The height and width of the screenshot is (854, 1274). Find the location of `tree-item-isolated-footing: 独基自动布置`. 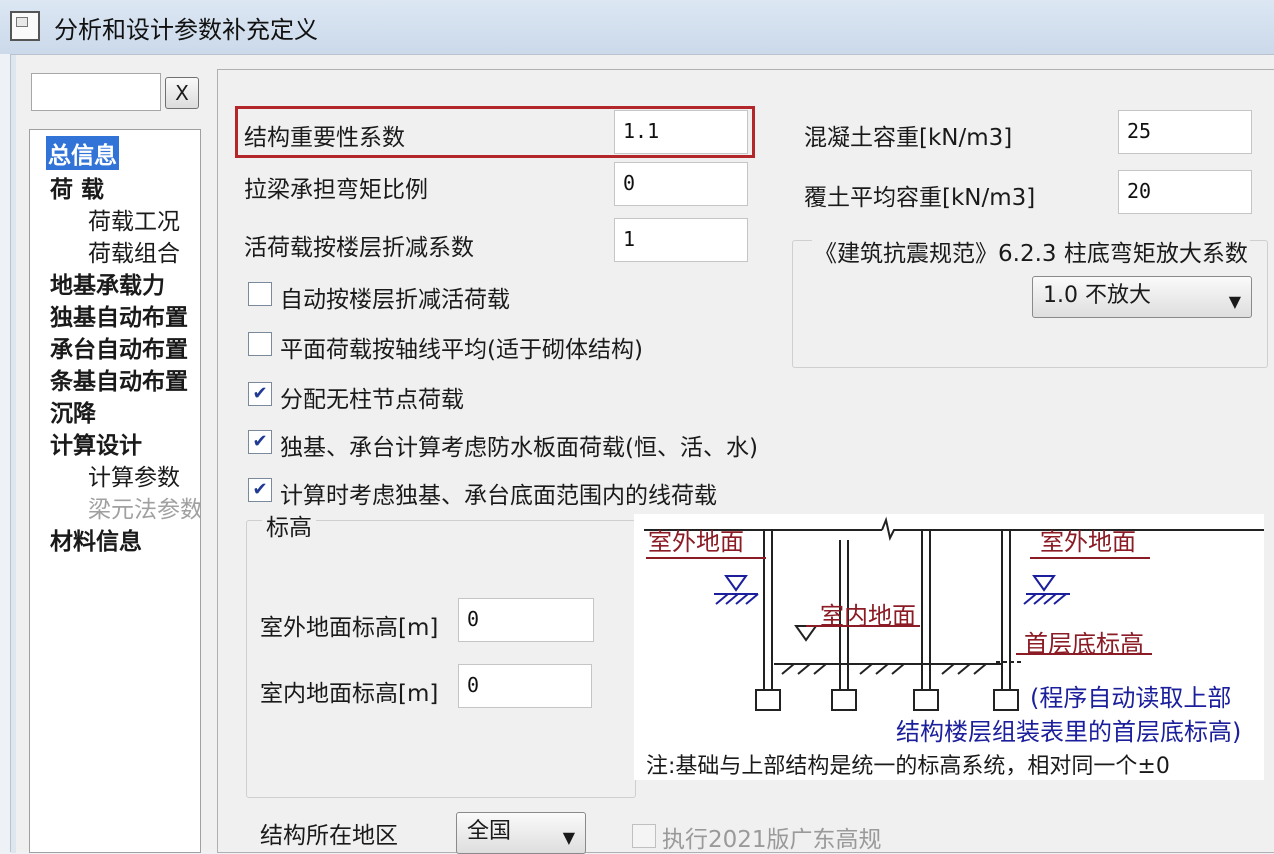

tree-item-isolated-footing: 独基自动布置 is located at coordinates (119, 315).